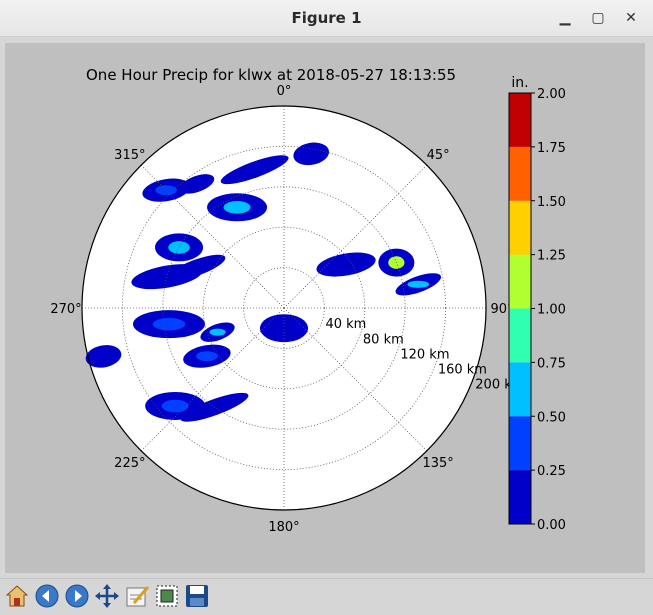 The image size is (653, 615). I want to click on configure-icon, so click(137, 596).